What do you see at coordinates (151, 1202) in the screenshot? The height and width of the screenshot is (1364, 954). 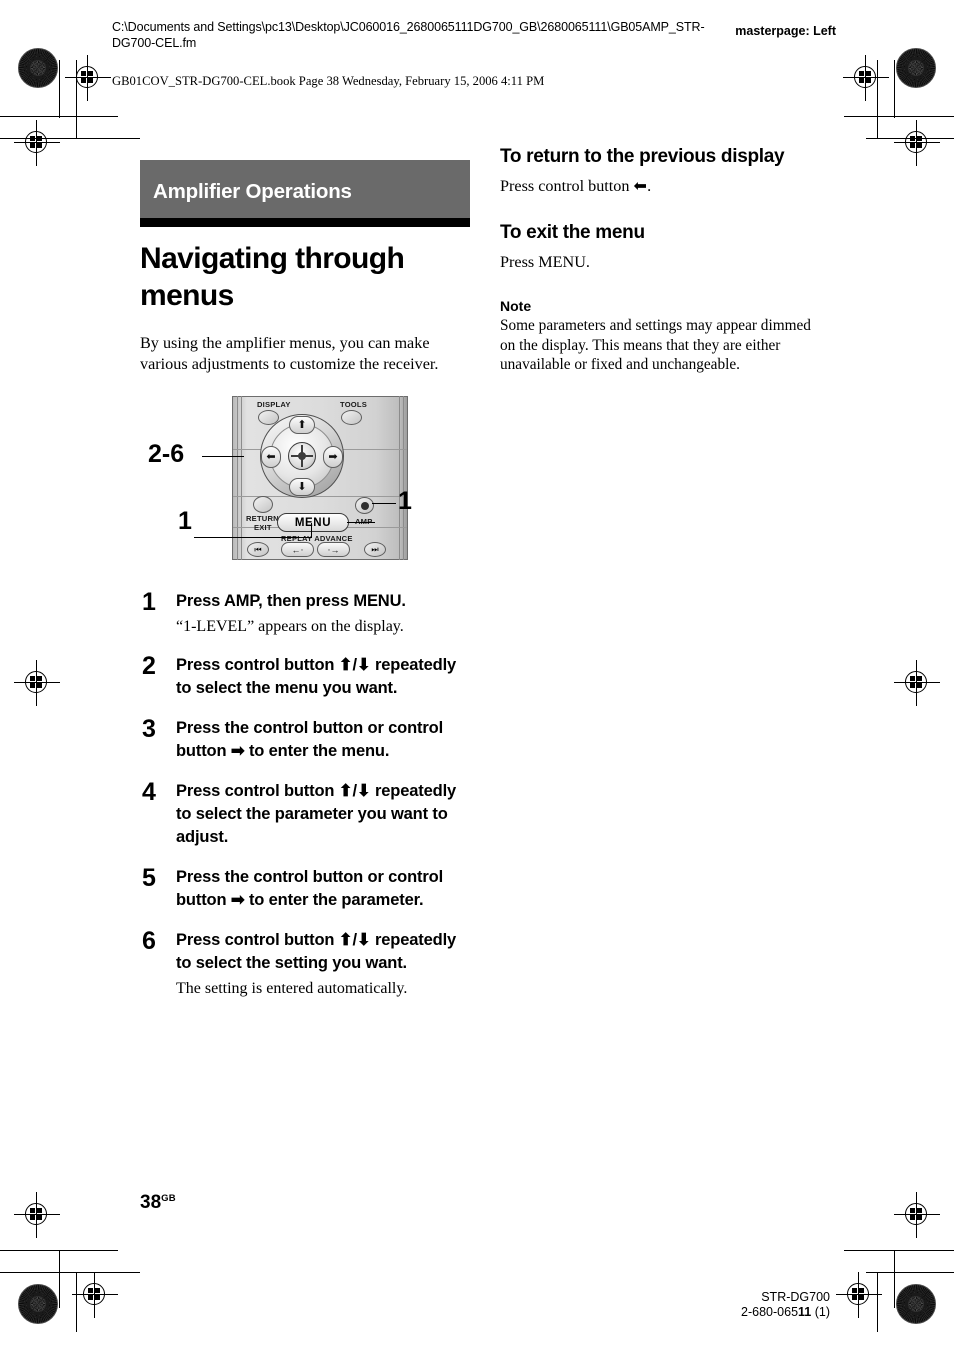 I see `page-number-value: 38` at bounding box center [151, 1202].